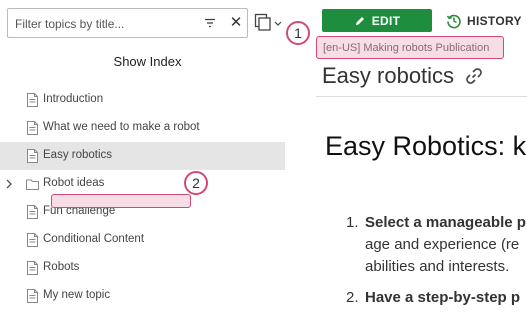  I want to click on history-button-label: HISTORY, so click(494, 21).